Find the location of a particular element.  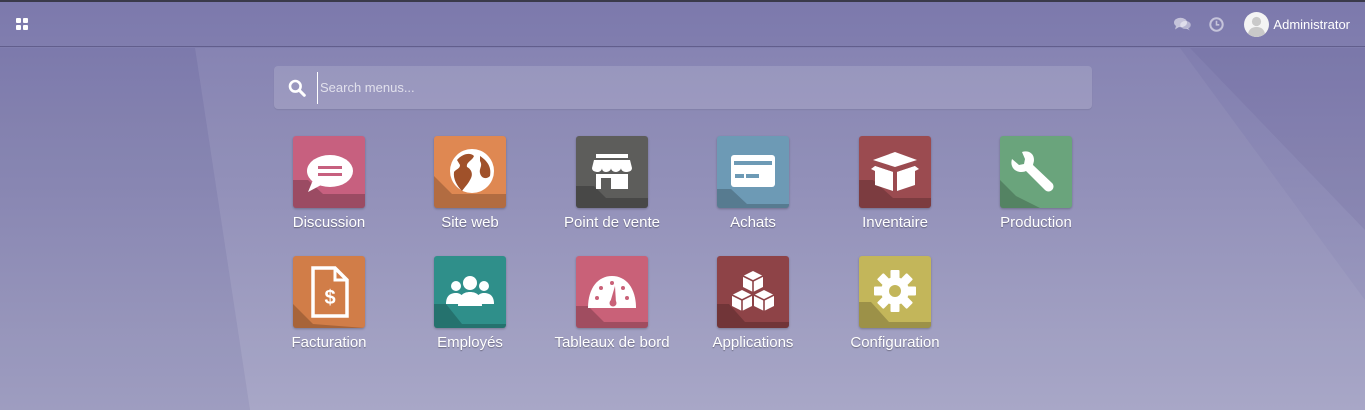

credit-card-icon is located at coordinates (753, 171).